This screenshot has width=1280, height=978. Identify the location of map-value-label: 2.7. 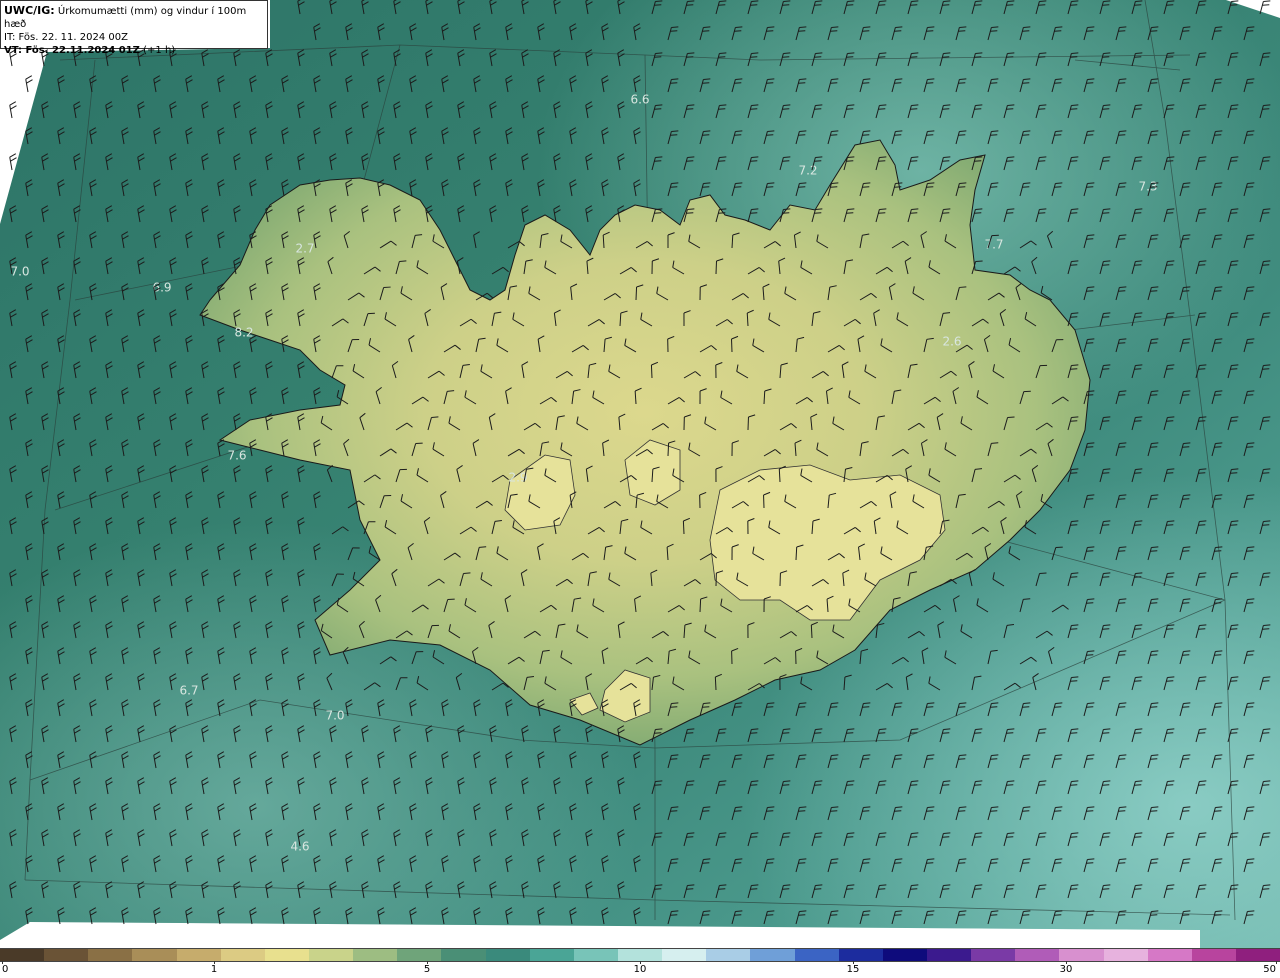
(304, 249).